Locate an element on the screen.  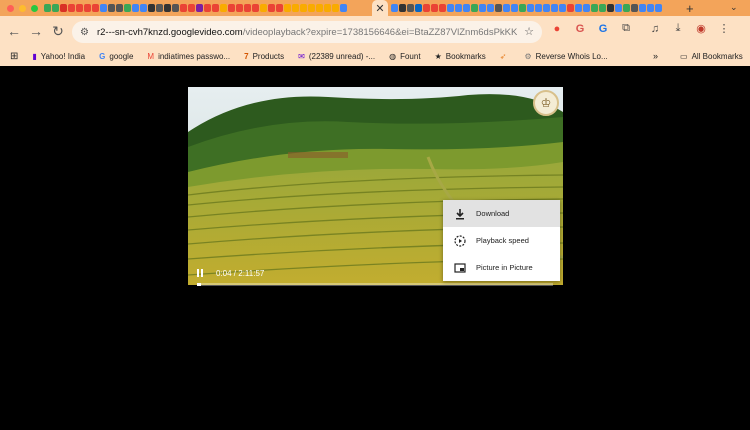
bookmarks-overflow-button: » is located at coordinates (655, 56).